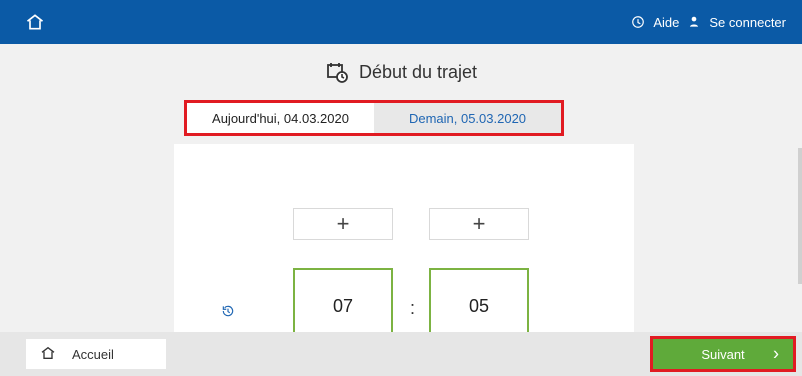 The width and height of the screenshot is (802, 376). I want to click on top-right-actions: Aide Se connecter, so click(708, 22).